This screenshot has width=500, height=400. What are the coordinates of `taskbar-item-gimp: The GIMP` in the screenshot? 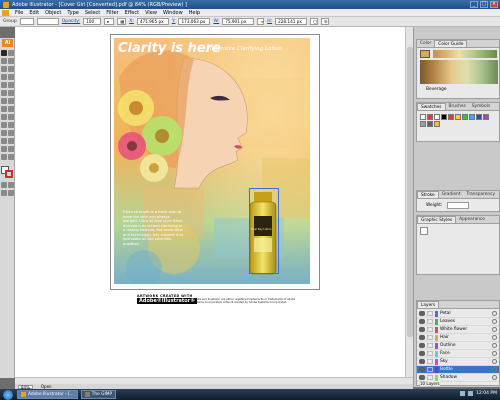 It's located at (98, 394).